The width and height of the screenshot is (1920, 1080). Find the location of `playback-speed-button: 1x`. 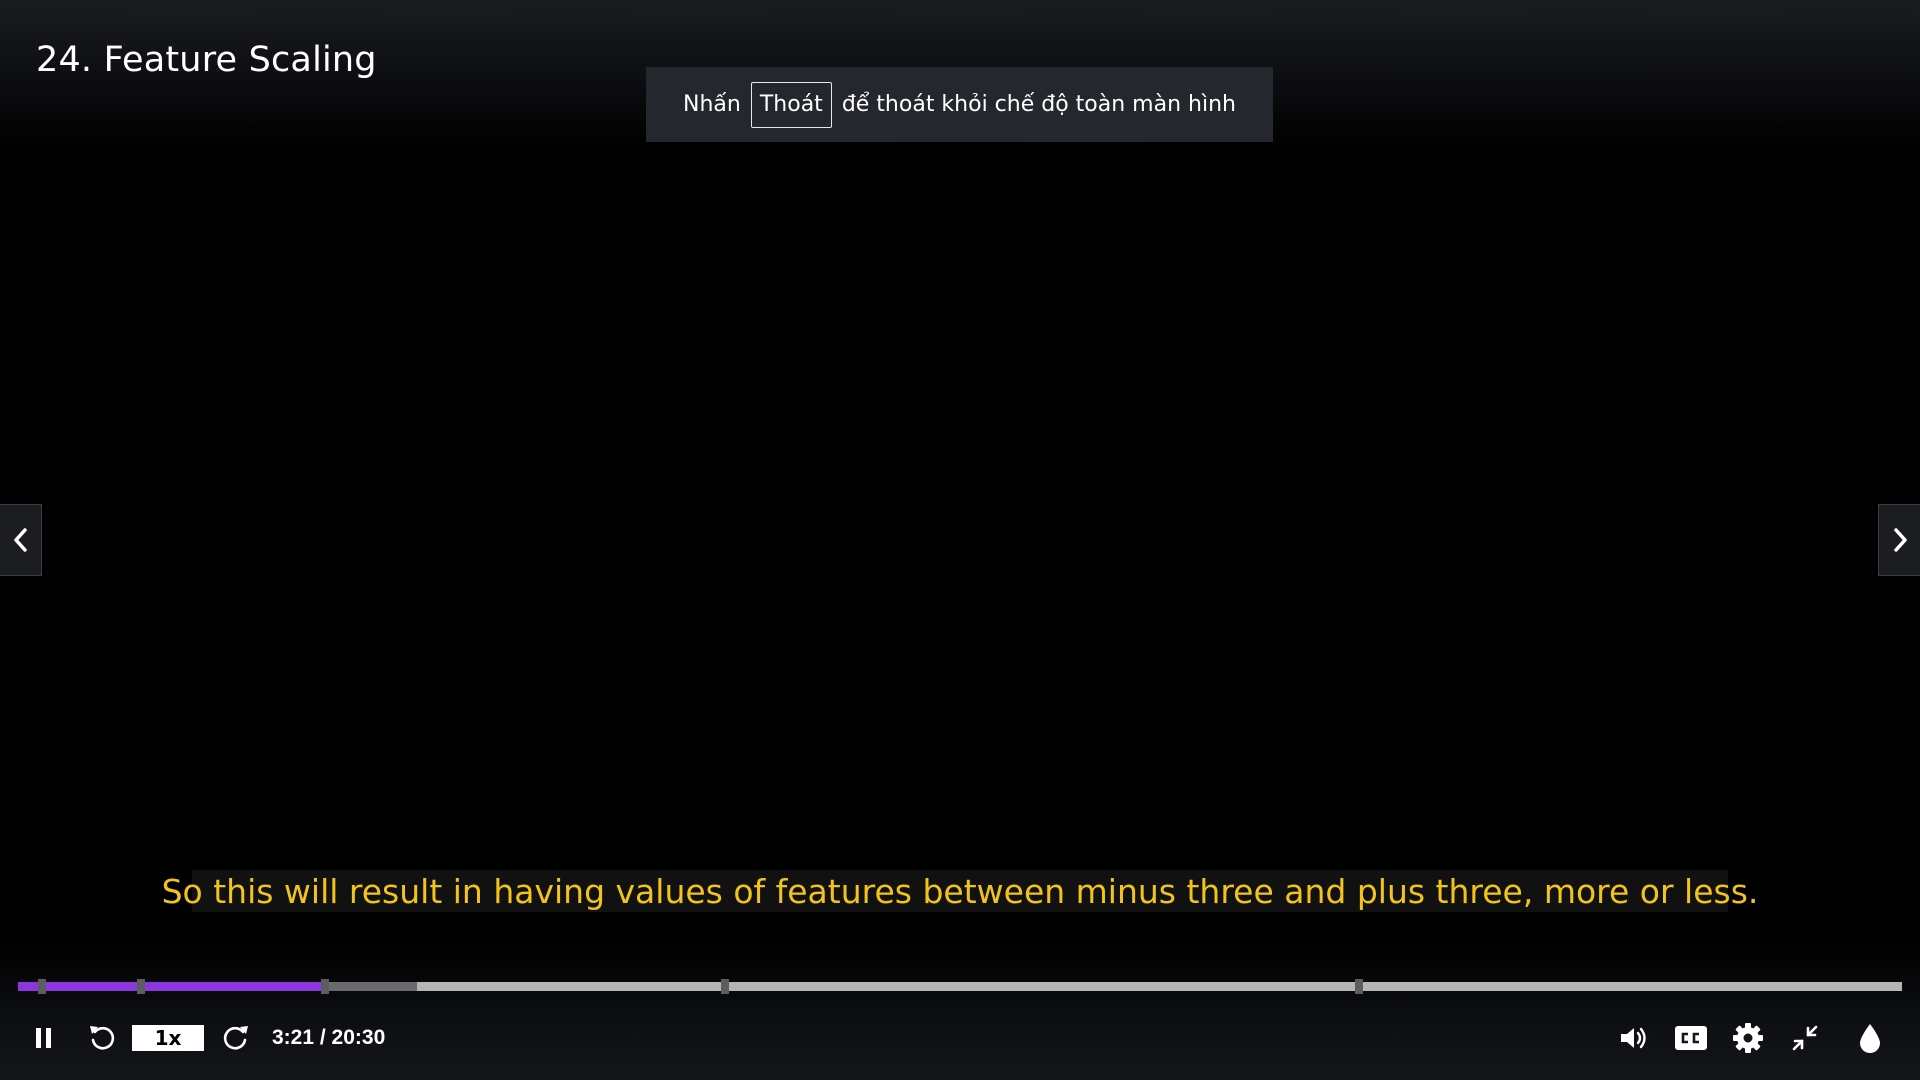

playback-speed-button: 1x is located at coordinates (168, 1038).